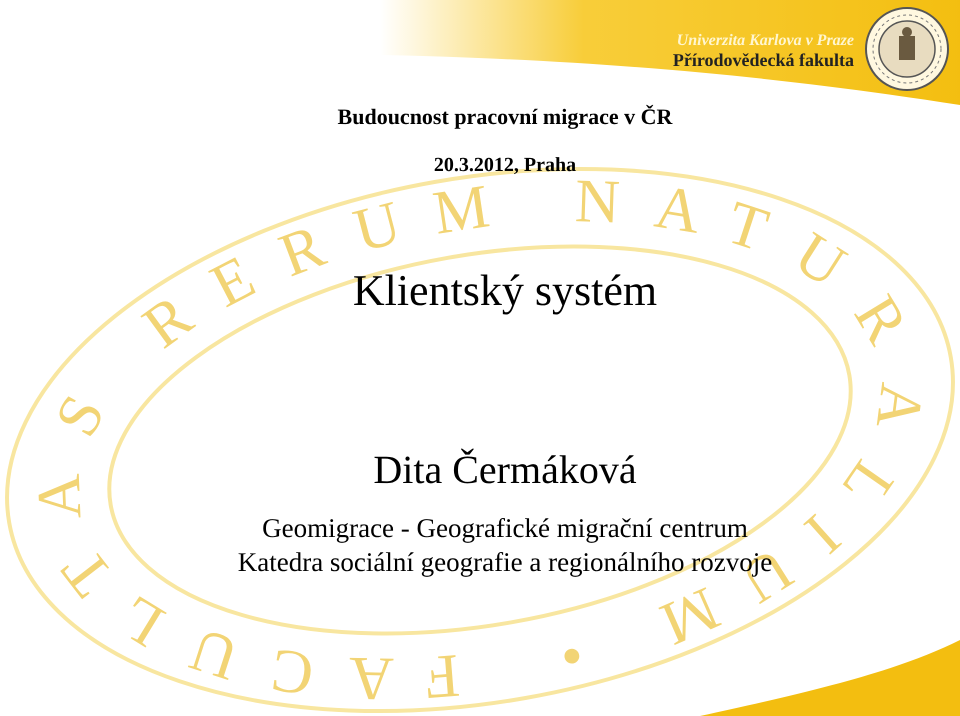 This screenshot has width=960, height=716. Describe the element at coordinates (765, 41) in the screenshot. I see `university-name: Univerzita Karlova v Praze` at that location.